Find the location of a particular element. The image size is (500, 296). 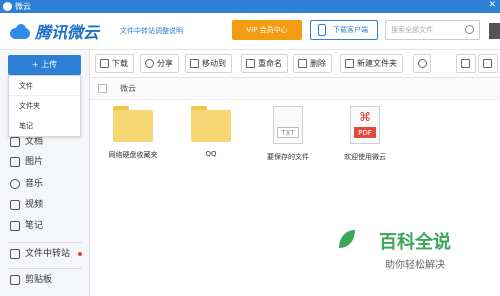

sidebar-item-clipboard: 剪贴板 is located at coordinates (45, 280).